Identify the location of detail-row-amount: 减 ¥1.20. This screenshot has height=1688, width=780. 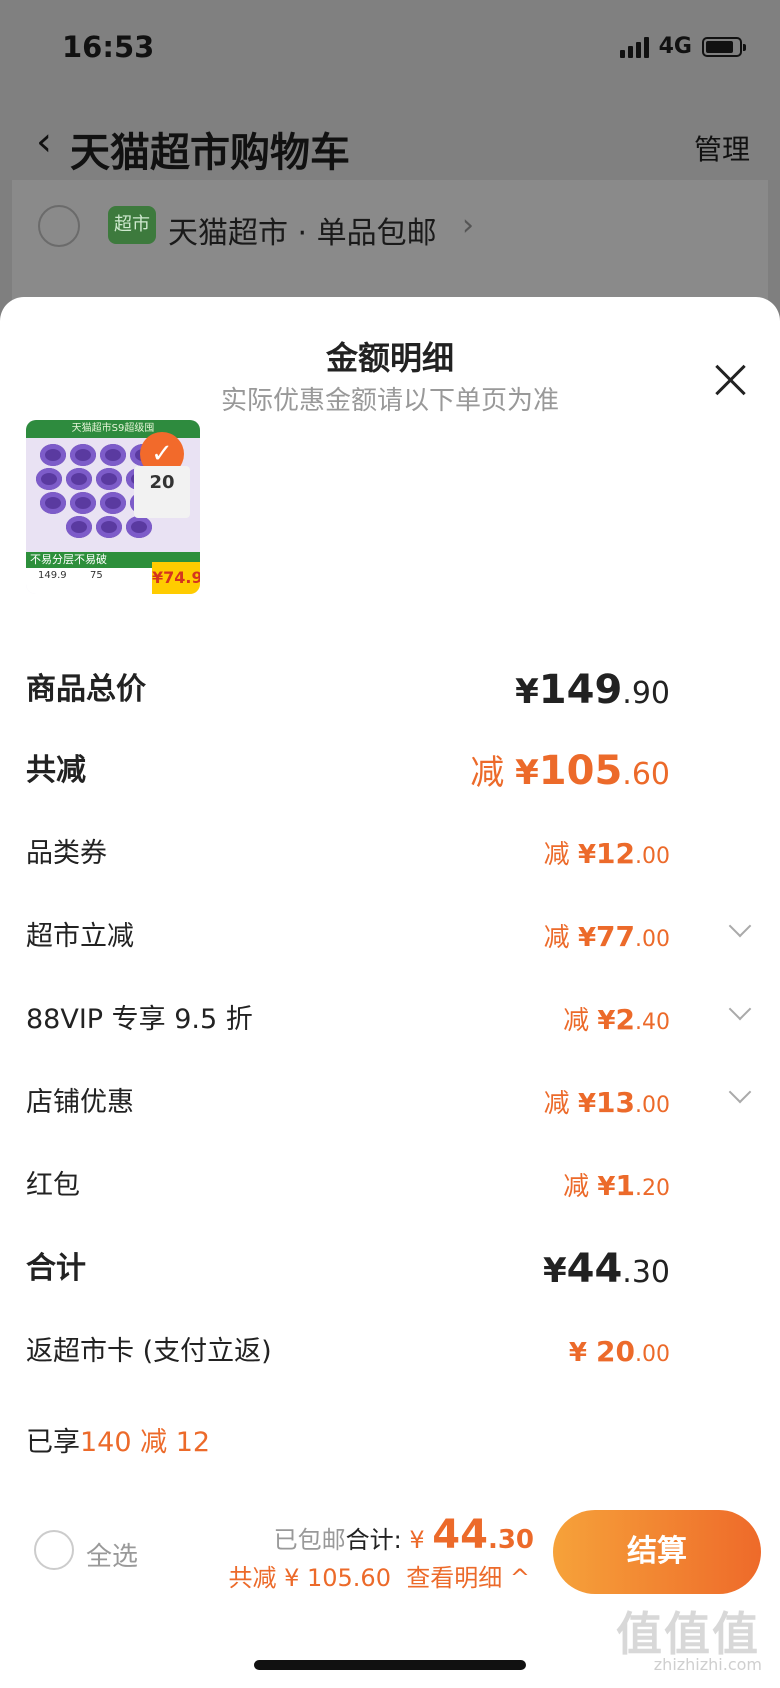
(616, 1188).